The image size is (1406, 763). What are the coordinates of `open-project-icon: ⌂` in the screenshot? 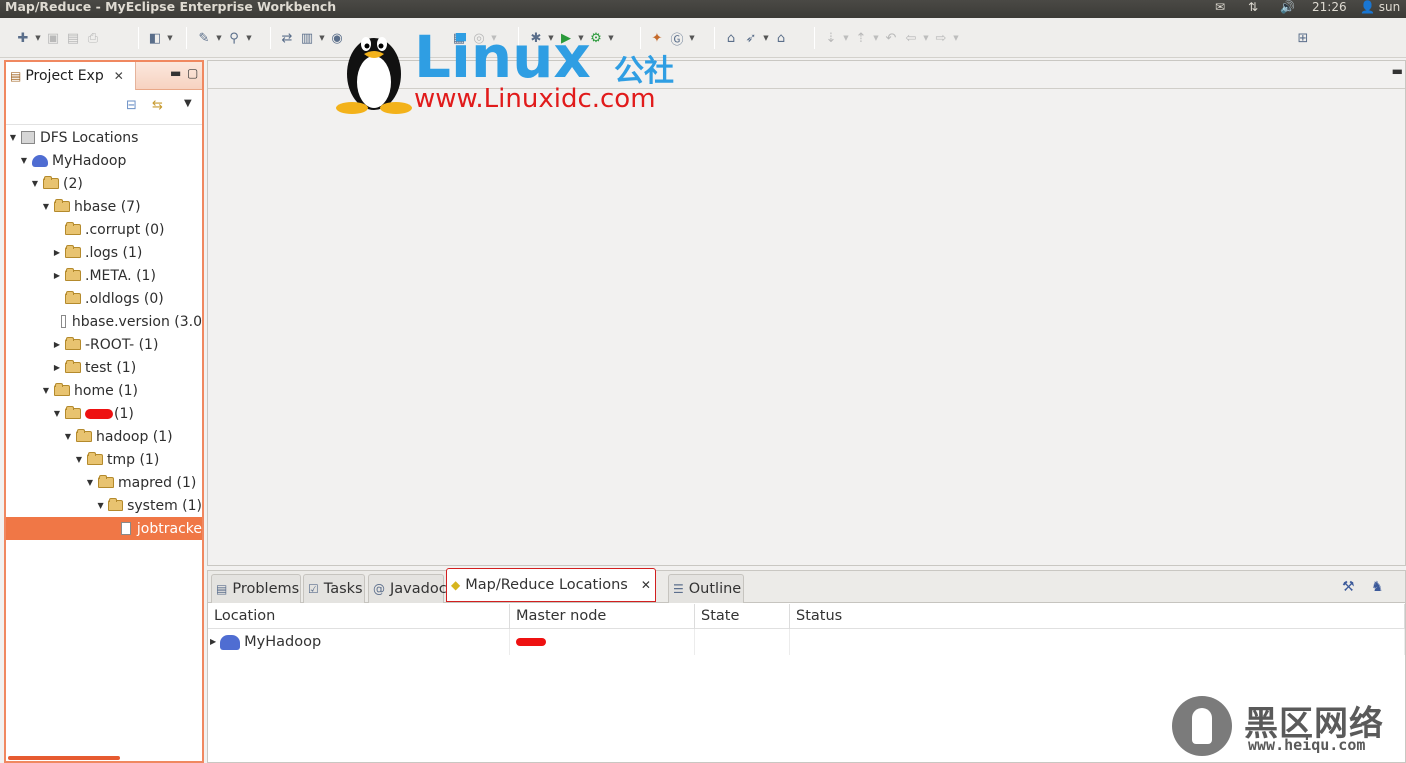 It's located at (781, 38).